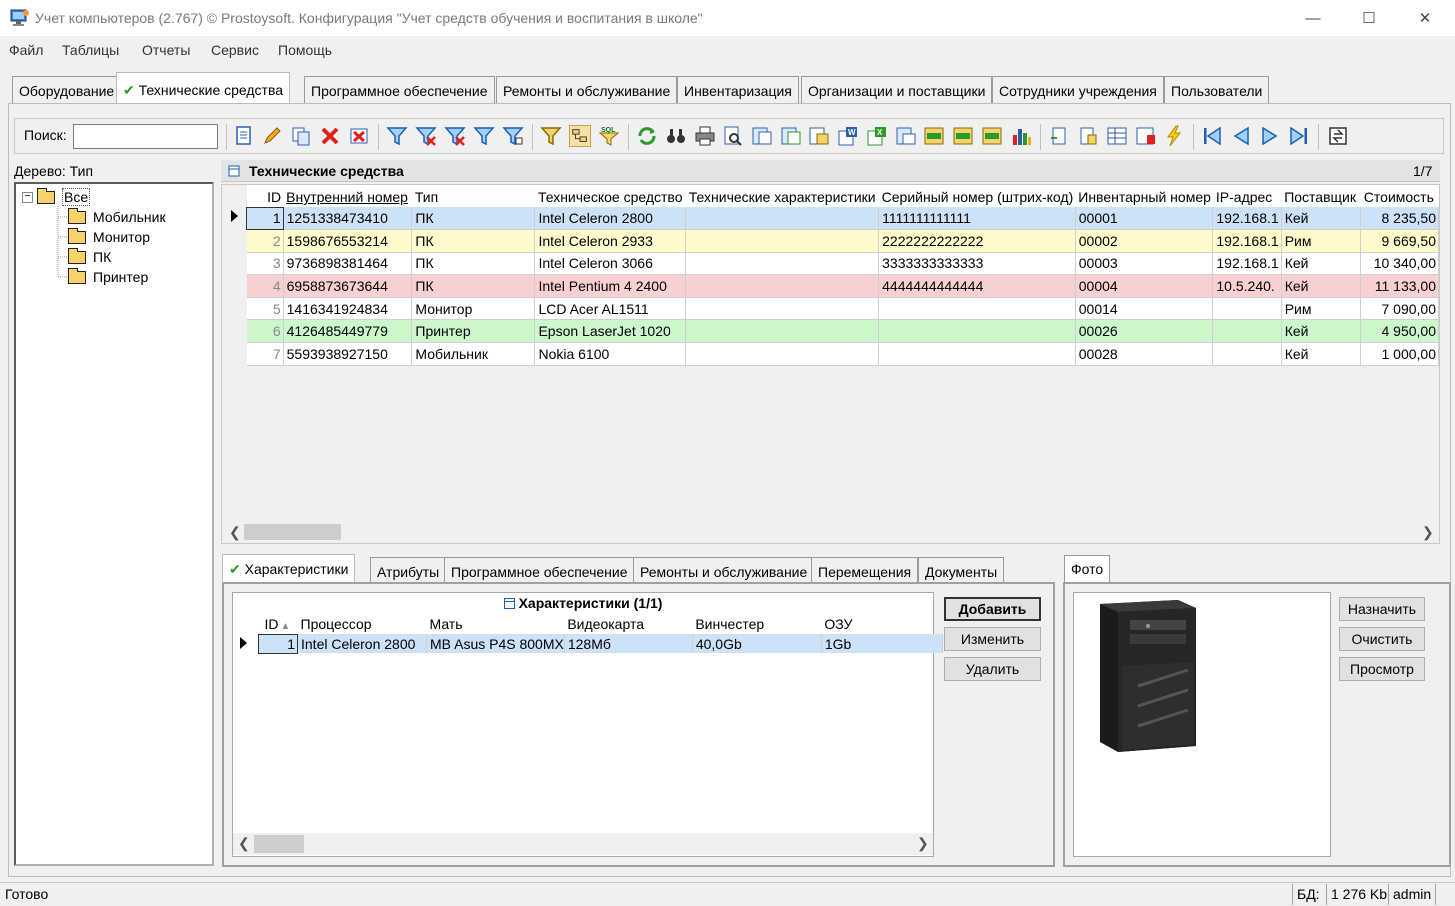  I want to click on last-record-icon, so click(1299, 136).